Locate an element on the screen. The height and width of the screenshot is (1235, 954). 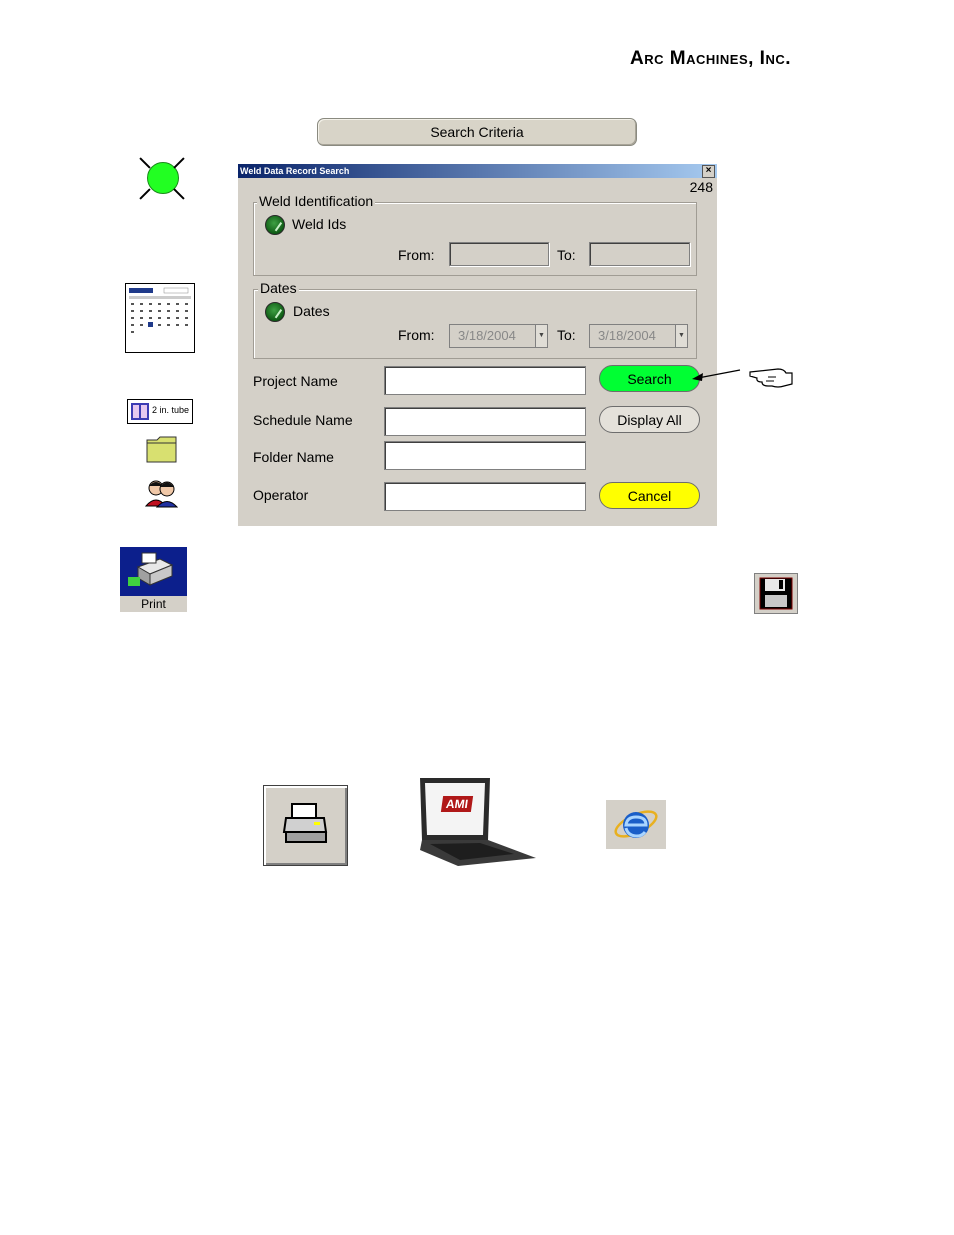
weld-from-label: From: is located at coordinates (416, 255).